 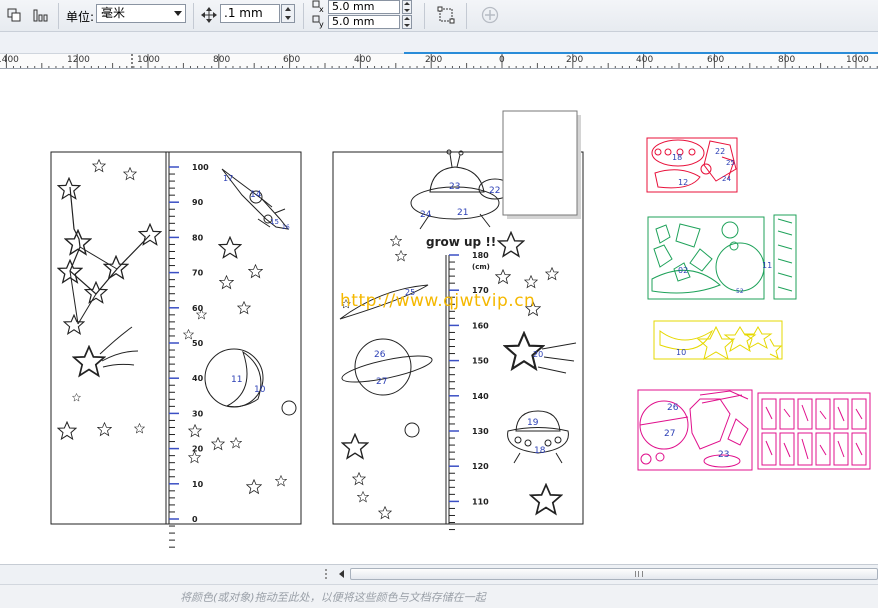 I want to click on align-button, so click(x=40, y=15).